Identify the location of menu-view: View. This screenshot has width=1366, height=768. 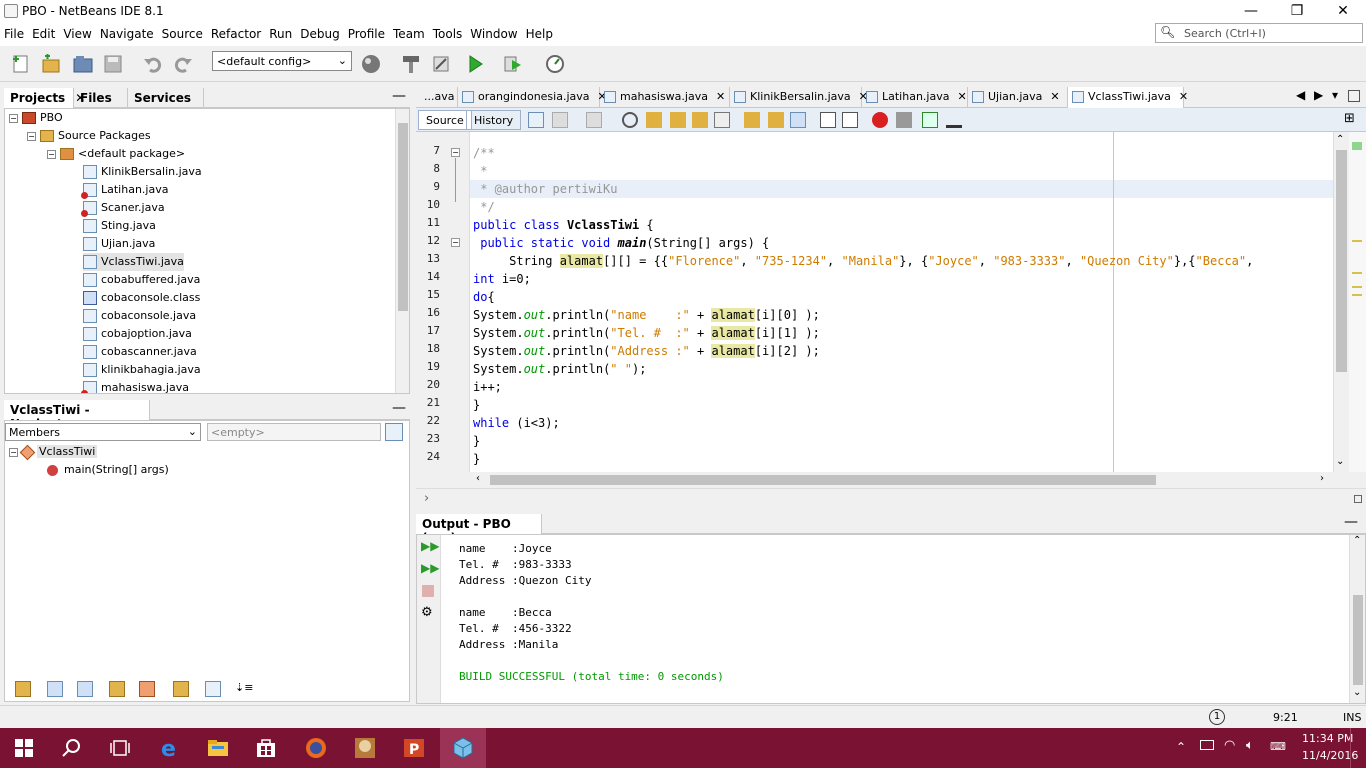
(77, 32).